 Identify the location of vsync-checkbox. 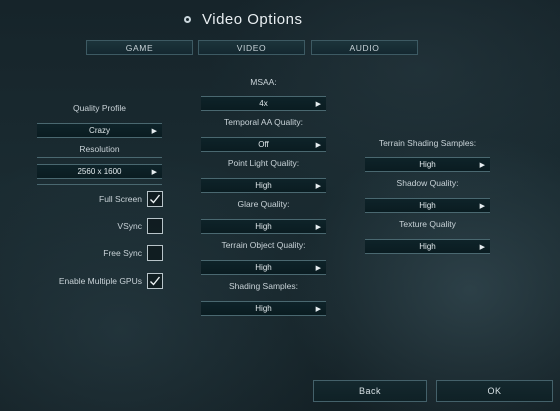
(155, 226).